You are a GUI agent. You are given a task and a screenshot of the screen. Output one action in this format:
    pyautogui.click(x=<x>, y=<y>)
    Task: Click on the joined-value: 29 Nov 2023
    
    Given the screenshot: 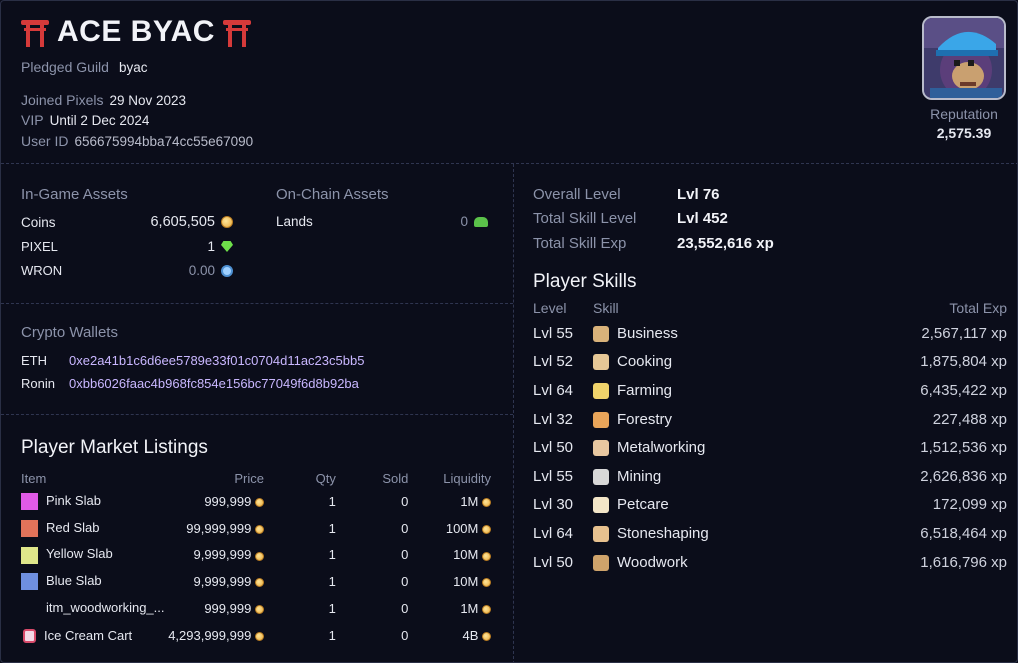 What is the action you would take?
    pyautogui.click(x=148, y=100)
    